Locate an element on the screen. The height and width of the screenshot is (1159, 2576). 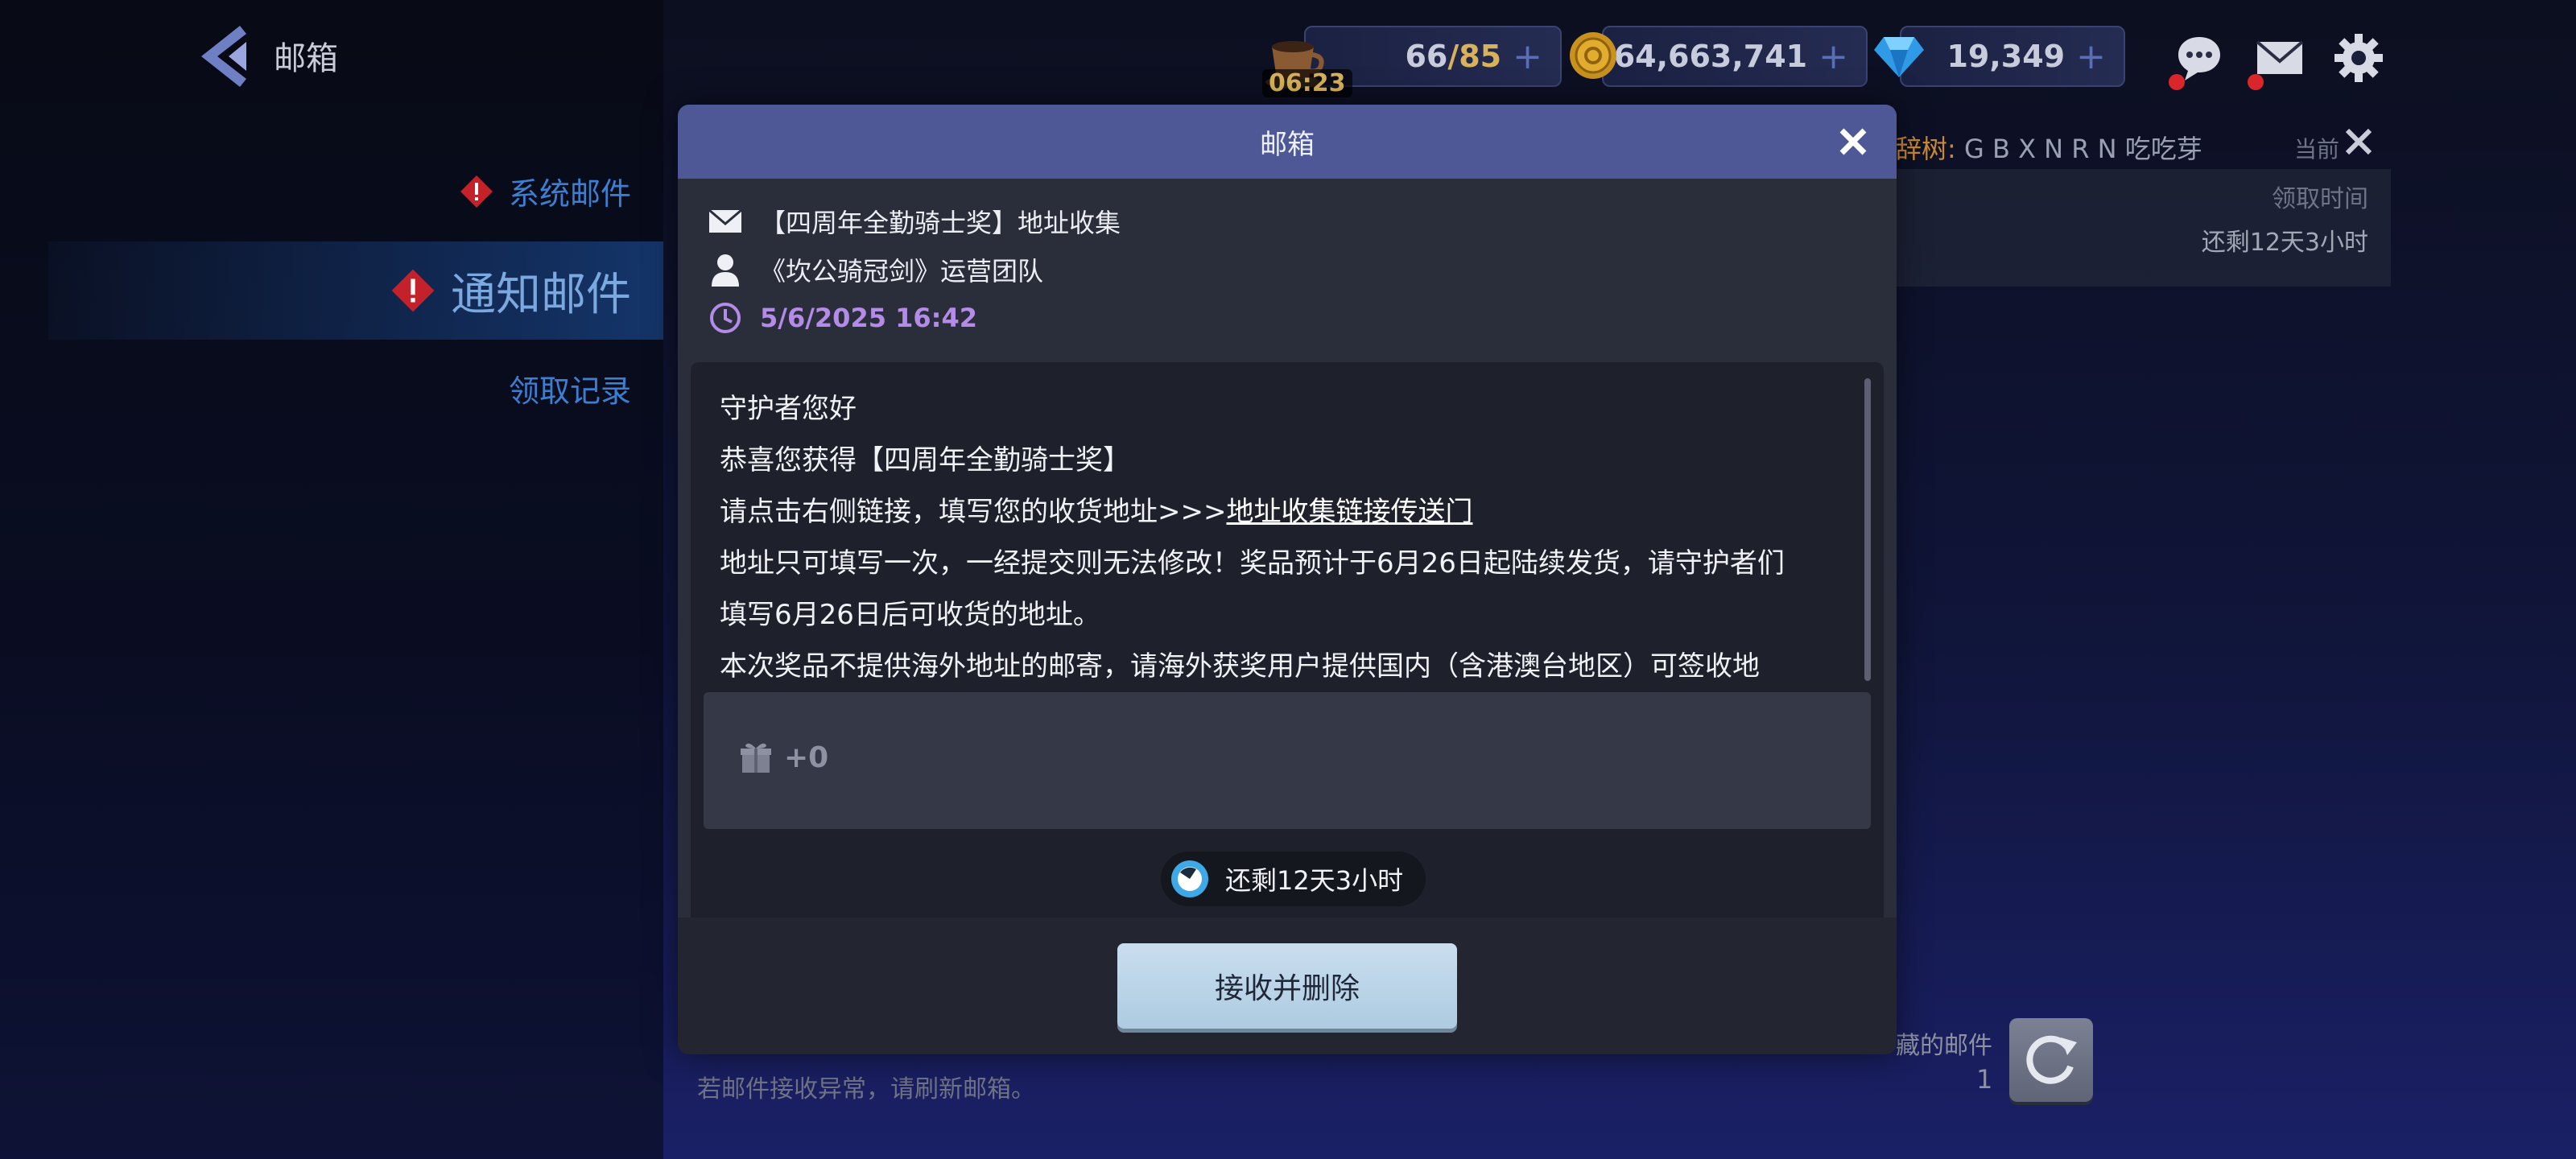
add-energy-button: + is located at coordinates (1527, 56).